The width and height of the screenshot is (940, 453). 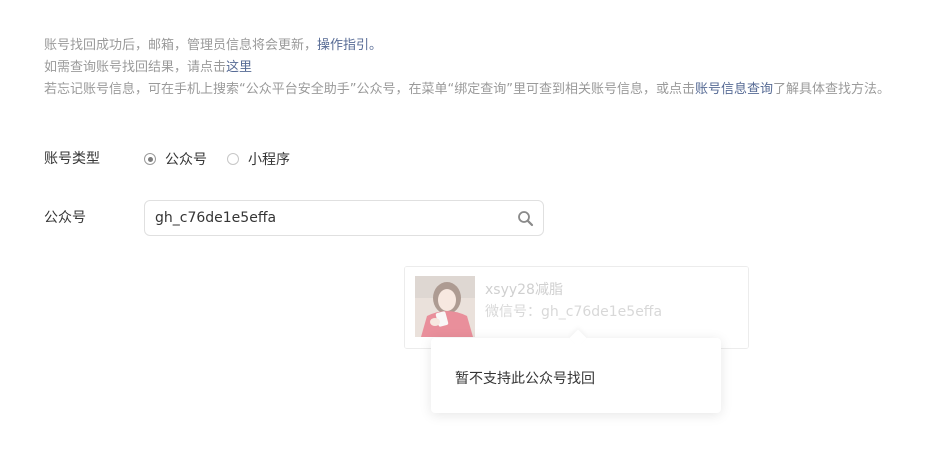 I want to click on radio-official-account: 公众号, so click(x=175, y=159).